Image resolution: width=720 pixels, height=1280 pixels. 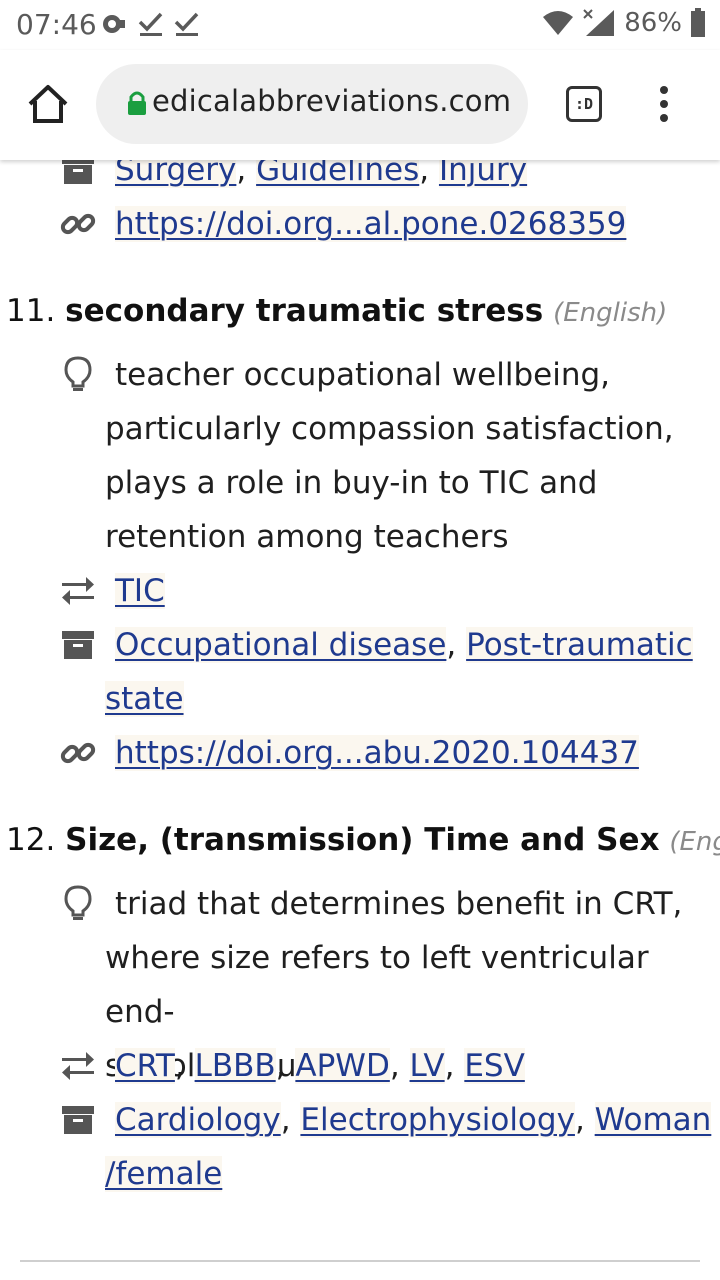 I want to click on doi-link: https://doi.org...abu.2020.104437, so click(x=377, y=753).